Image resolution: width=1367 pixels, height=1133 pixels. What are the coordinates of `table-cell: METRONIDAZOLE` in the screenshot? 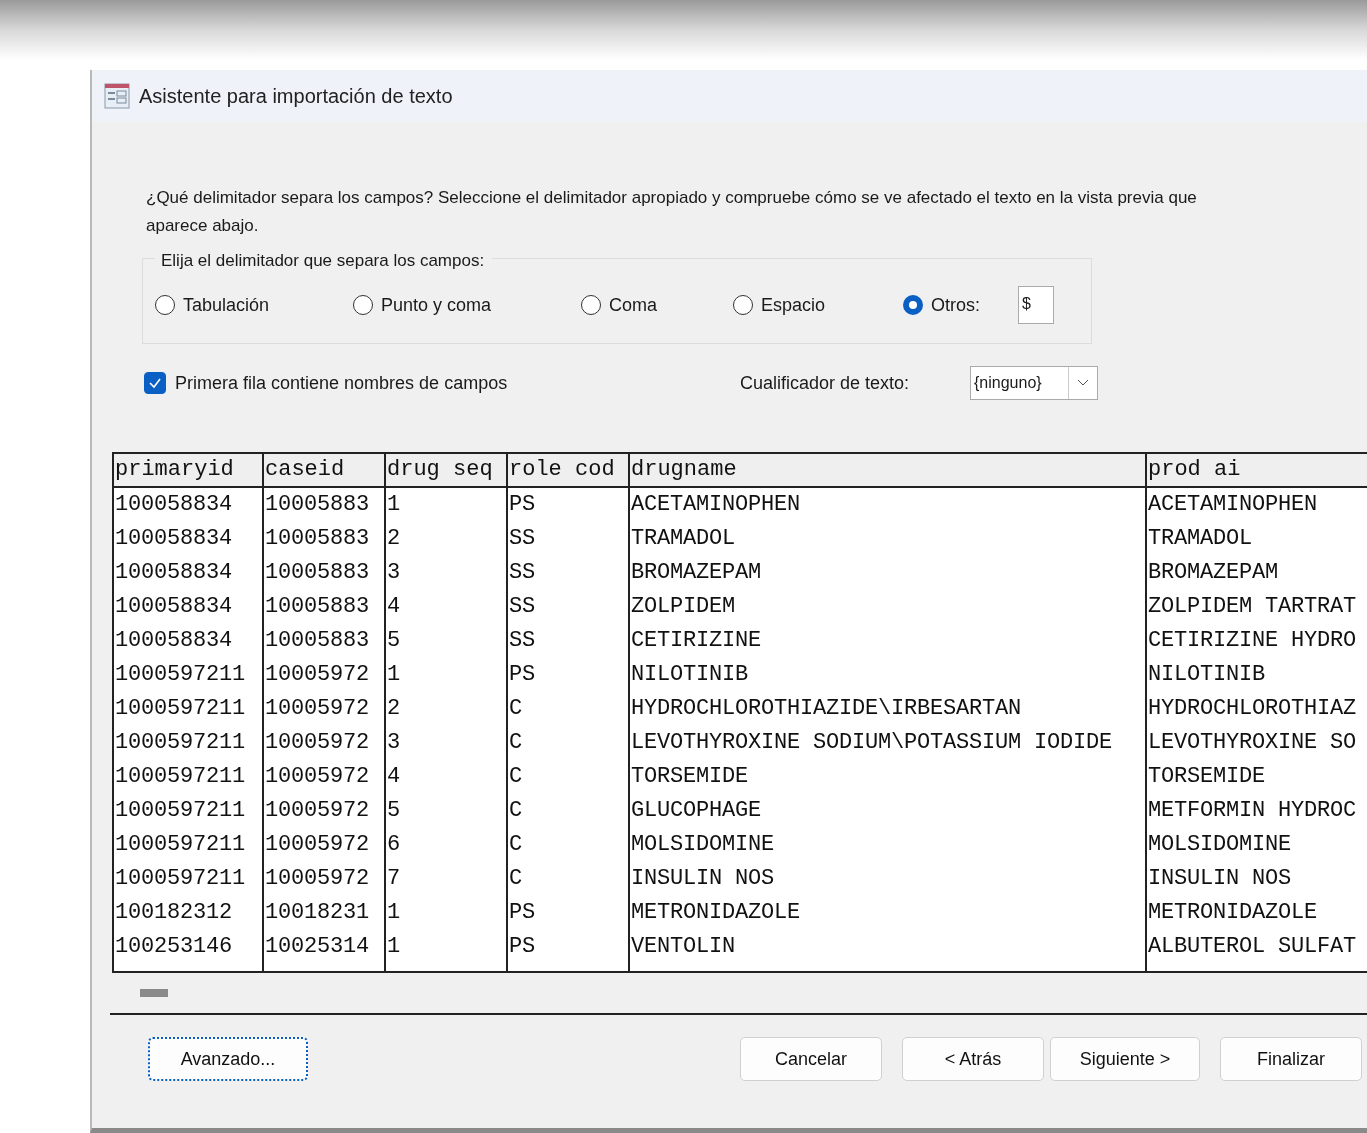 It's located at (1257, 913).